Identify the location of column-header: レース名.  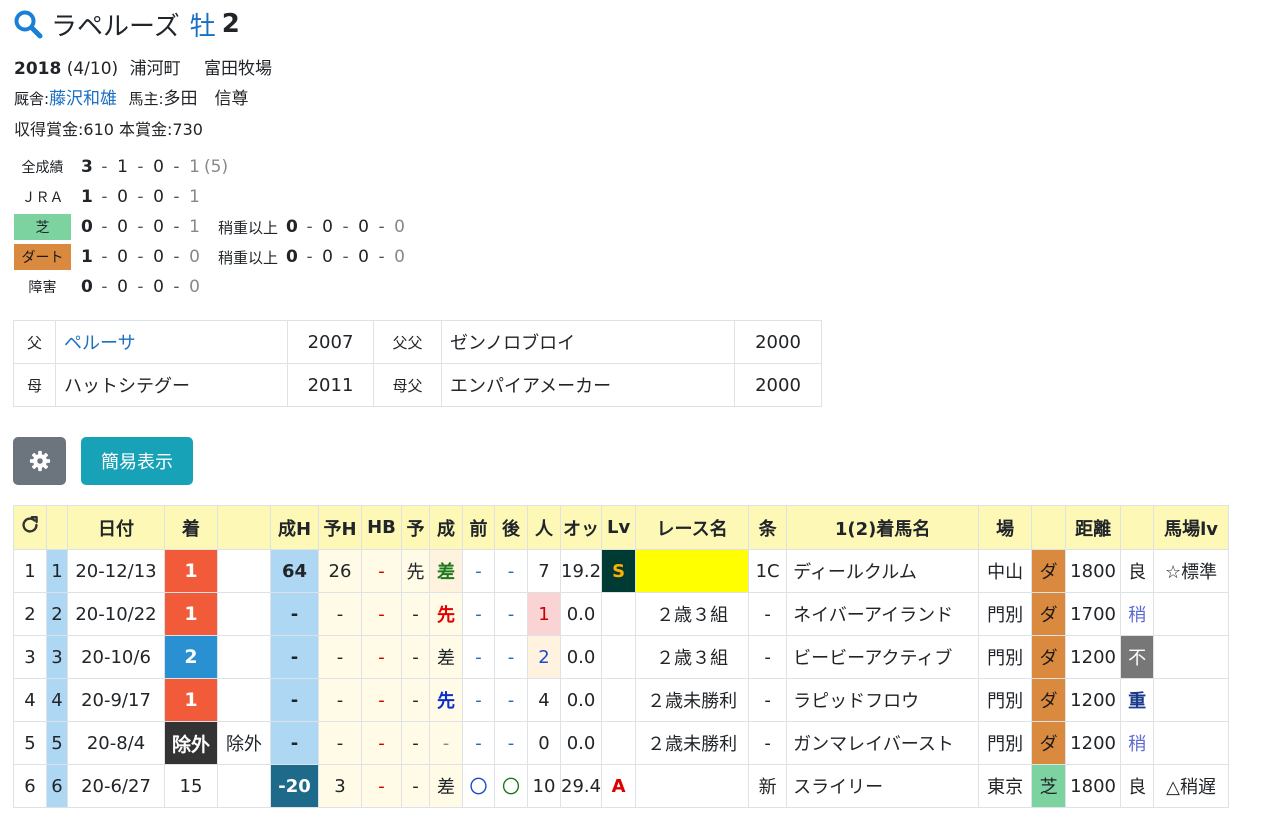
(692, 527).